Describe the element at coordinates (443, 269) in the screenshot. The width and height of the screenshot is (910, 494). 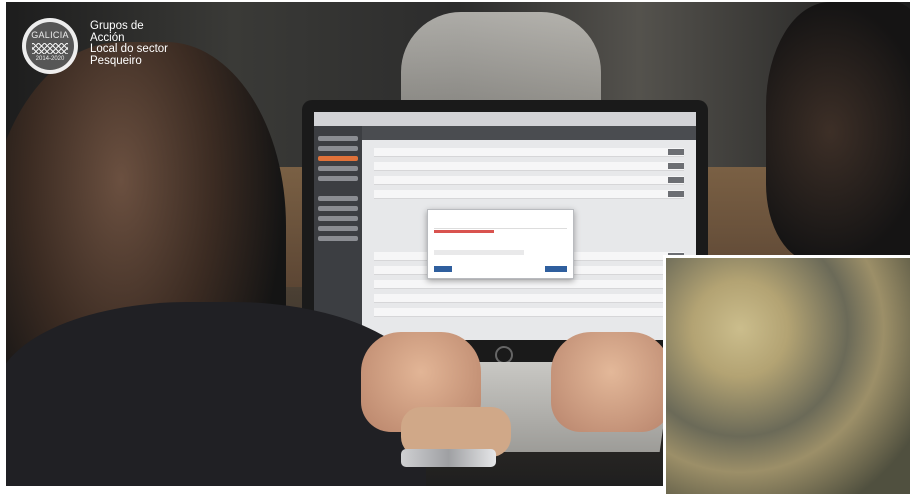
I see `modal-back-button` at that location.